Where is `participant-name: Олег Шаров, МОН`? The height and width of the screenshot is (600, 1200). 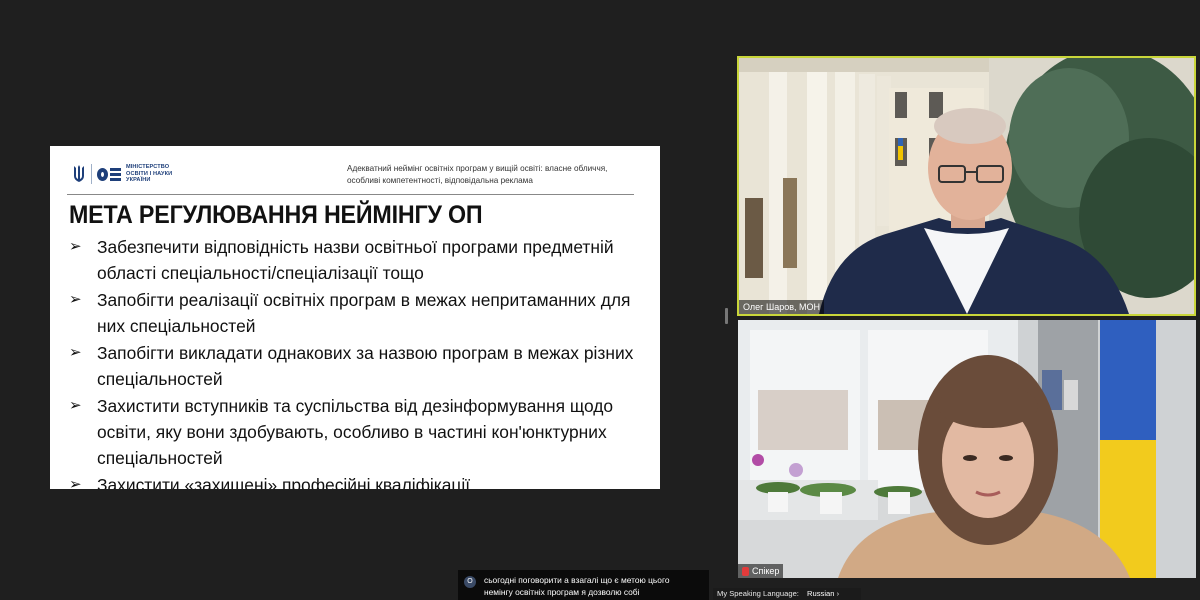
participant-name: Олег Шаров, МОН is located at coordinates (781, 307).